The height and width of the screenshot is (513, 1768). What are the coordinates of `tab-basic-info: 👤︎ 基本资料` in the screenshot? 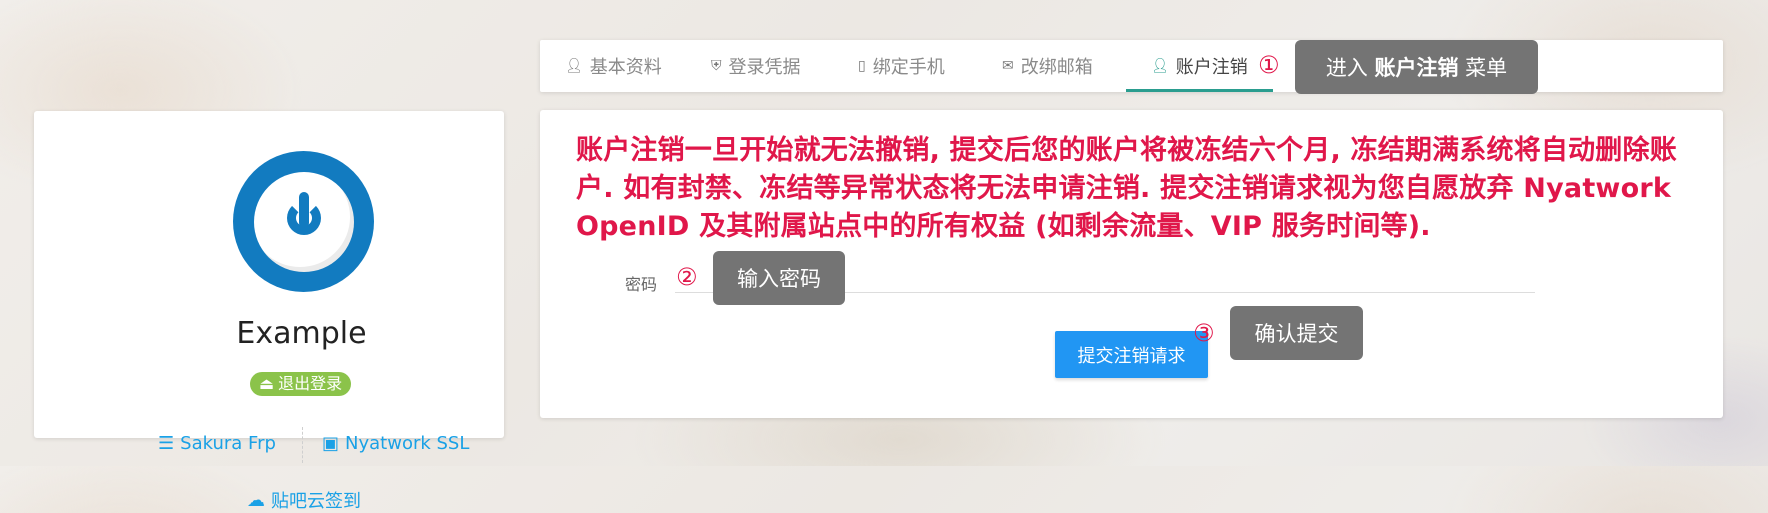 It's located at (613, 66).